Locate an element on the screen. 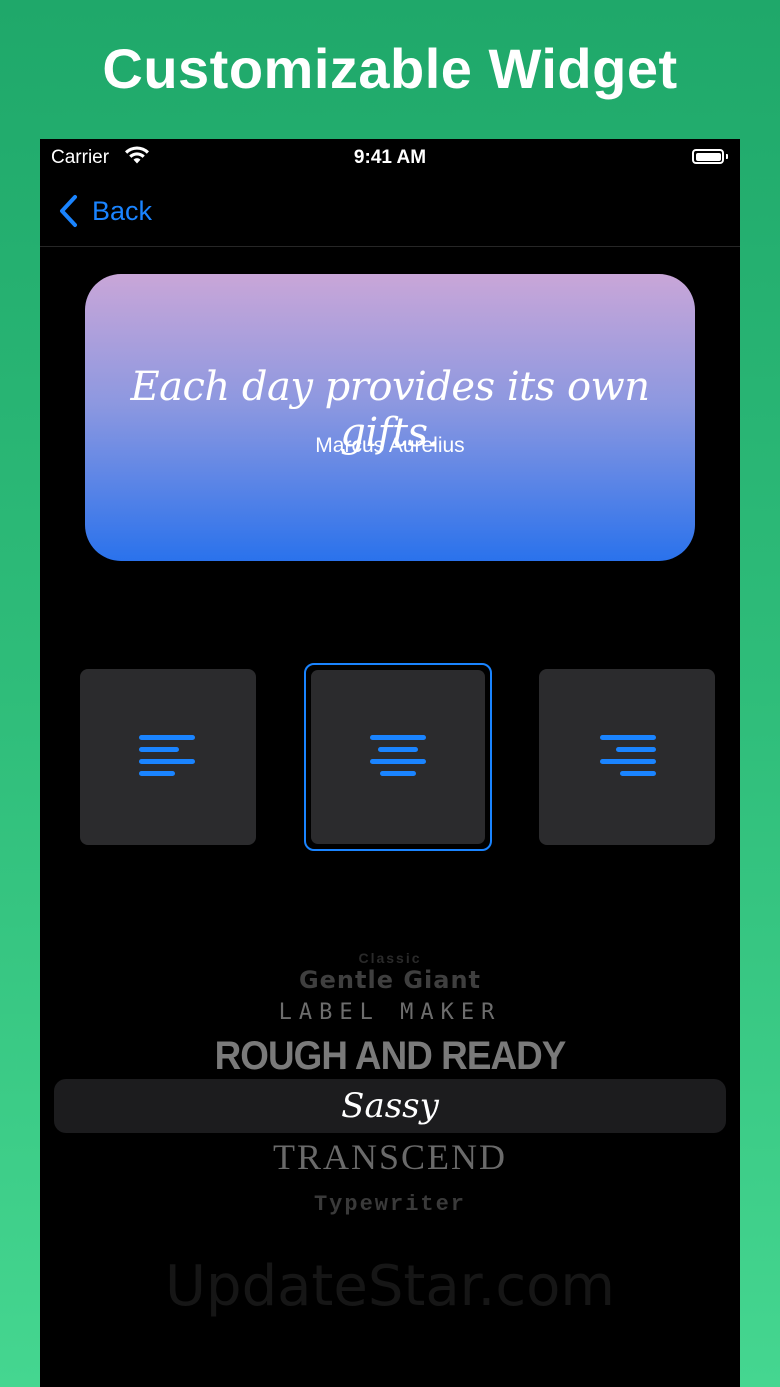 The width and height of the screenshot is (780, 1387). text-align-left-icon is located at coordinates (167, 755).